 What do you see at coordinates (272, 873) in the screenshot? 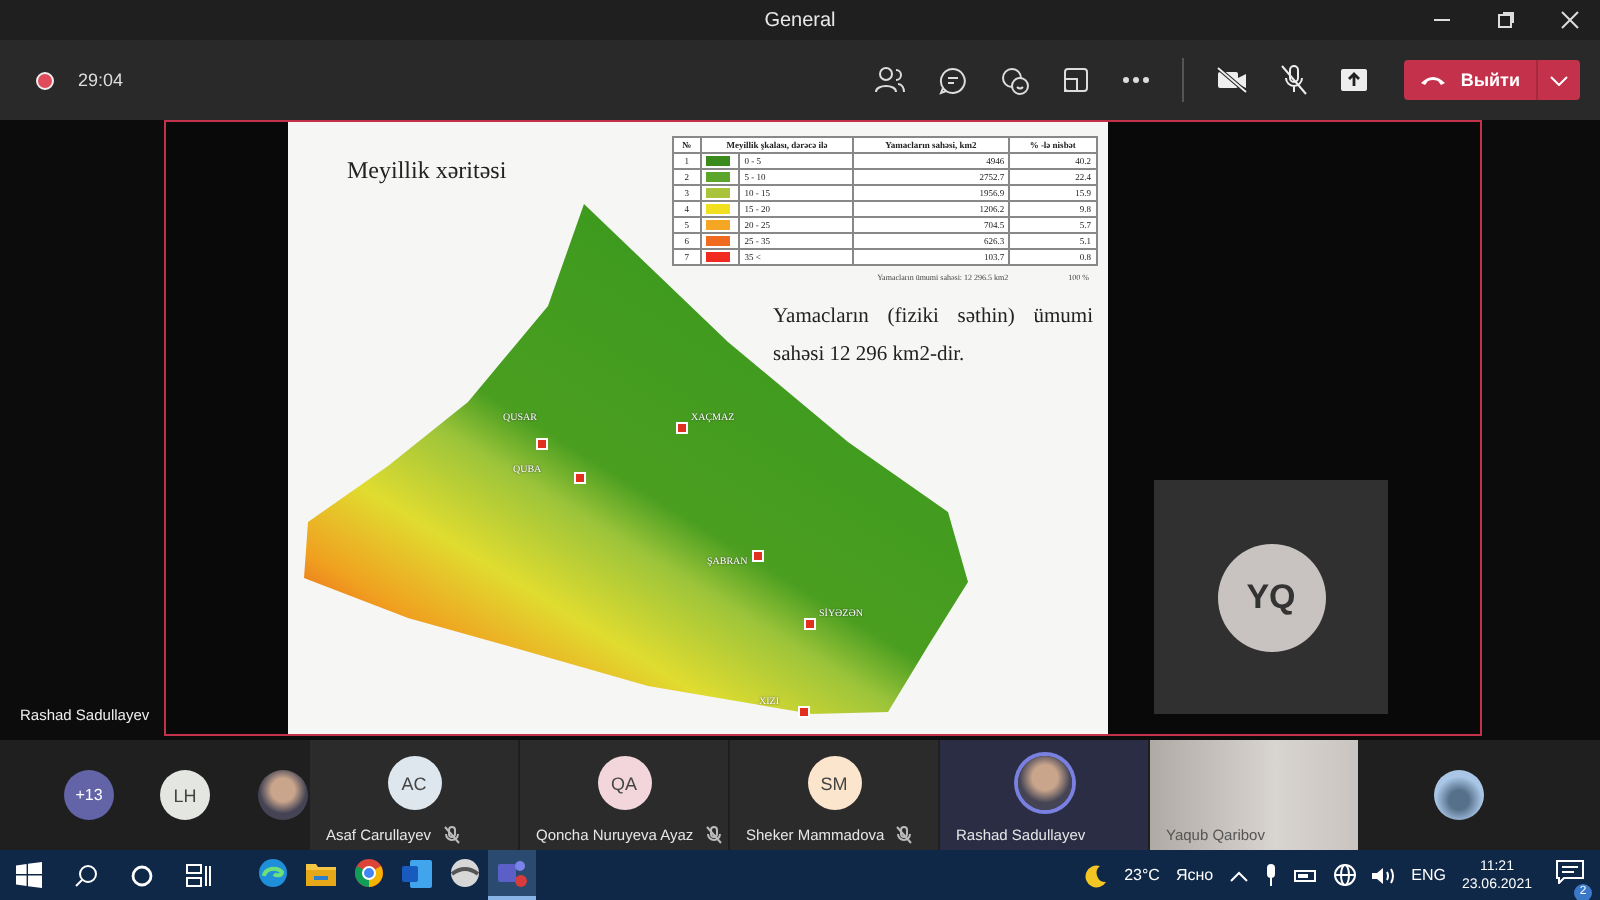
I see `wave-icon` at bounding box center [272, 873].